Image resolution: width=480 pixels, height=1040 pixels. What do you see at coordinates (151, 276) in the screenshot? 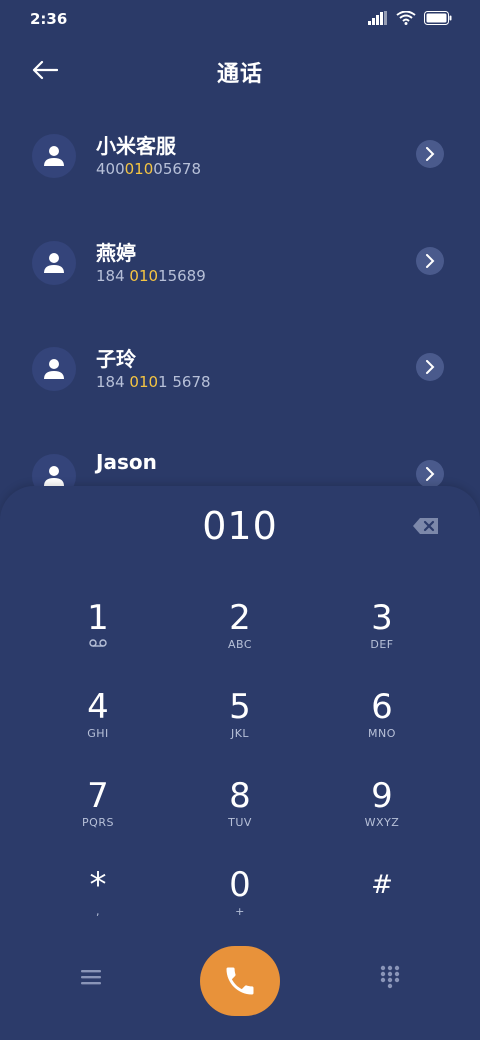
I see `contact-number: 184 01015689` at bounding box center [151, 276].